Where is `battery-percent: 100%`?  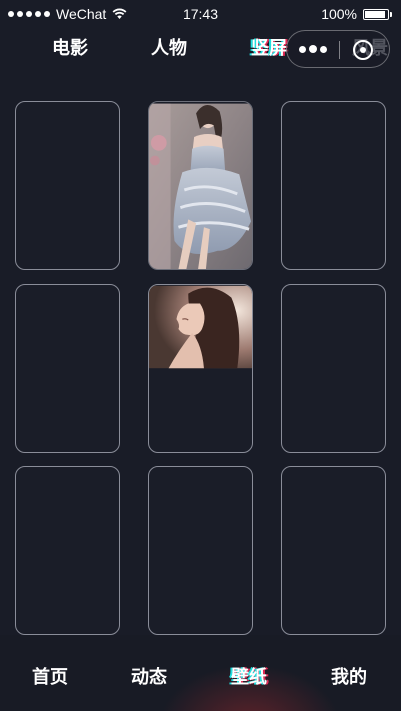
battery-percent: 100% is located at coordinates (339, 14).